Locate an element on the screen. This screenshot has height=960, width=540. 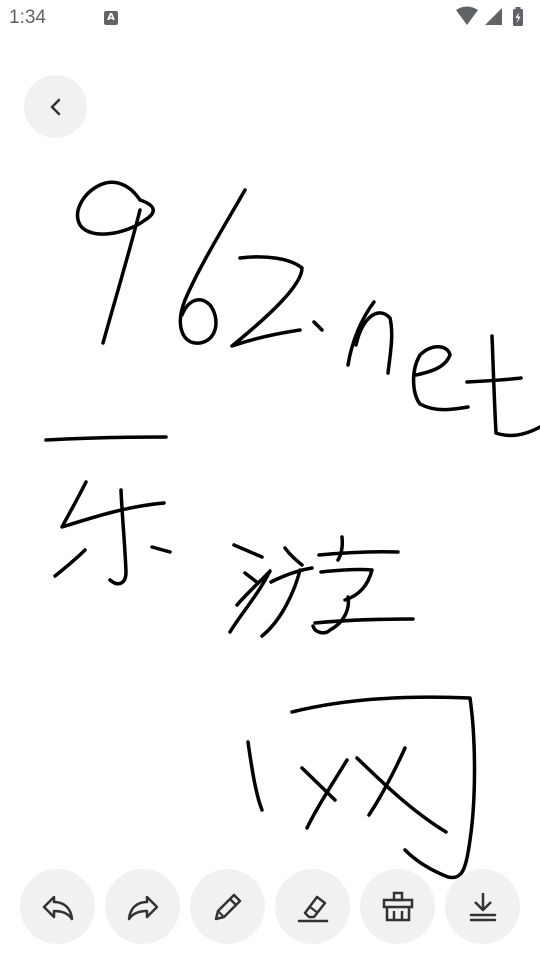
eraser-icon is located at coordinates (312, 908).